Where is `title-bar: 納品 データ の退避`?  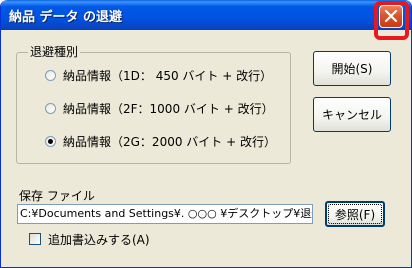 title-bar: 納品 データ の退避 is located at coordinates (206, 15).